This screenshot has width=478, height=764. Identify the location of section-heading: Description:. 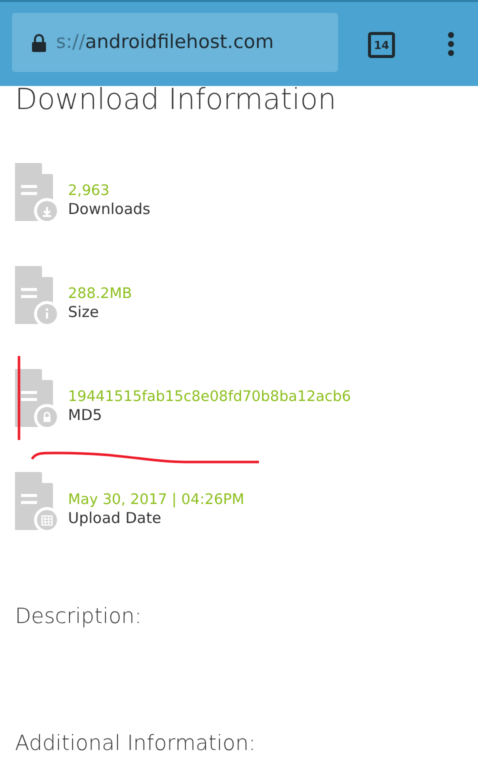
(79, 616).